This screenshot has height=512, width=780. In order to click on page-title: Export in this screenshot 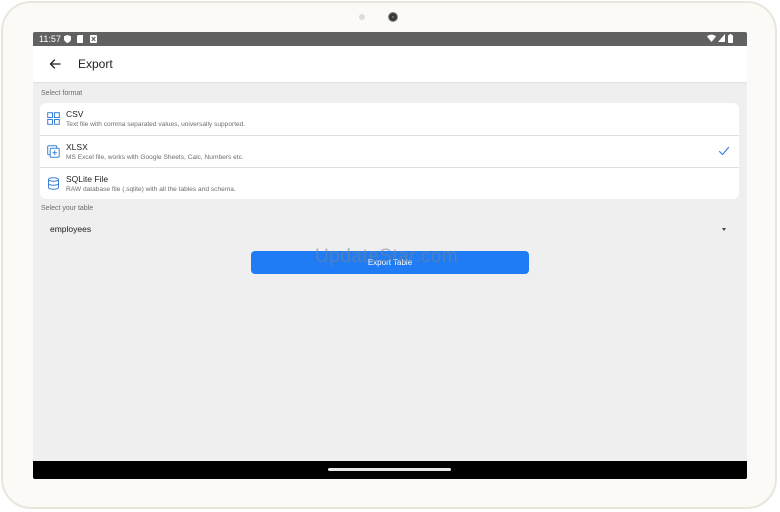, I will do `click(95, 64)`.